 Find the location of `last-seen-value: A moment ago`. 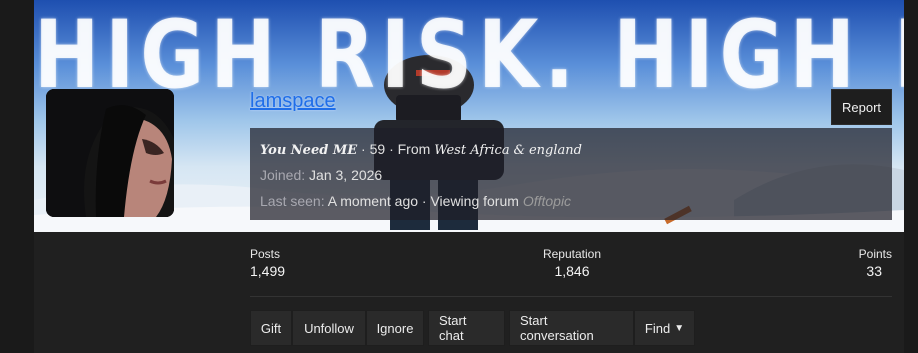

last-seen-value: A moment ago is located at coordinates (373, 201).